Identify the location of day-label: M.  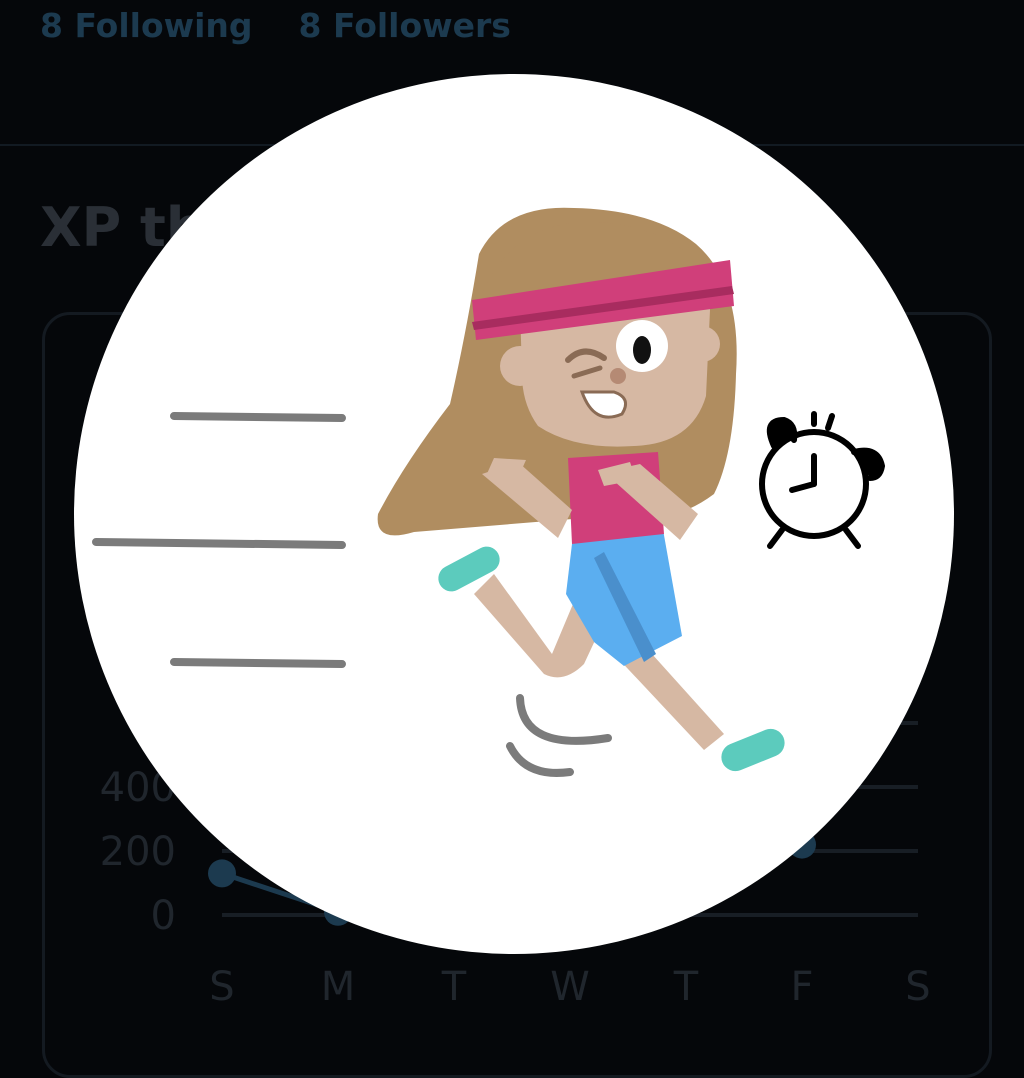
(338, 987).